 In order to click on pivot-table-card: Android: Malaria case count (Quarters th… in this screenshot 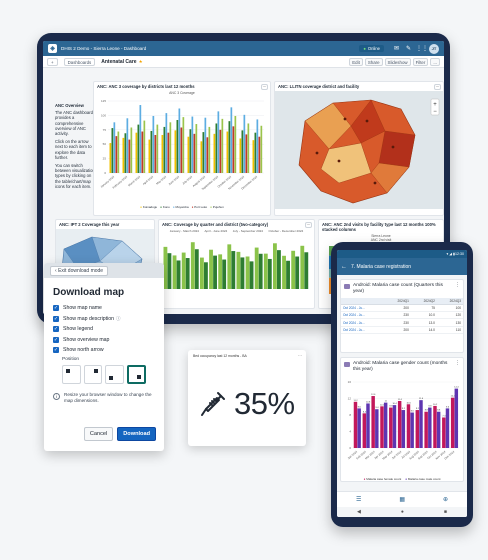, I will do `click(402, 316)`.